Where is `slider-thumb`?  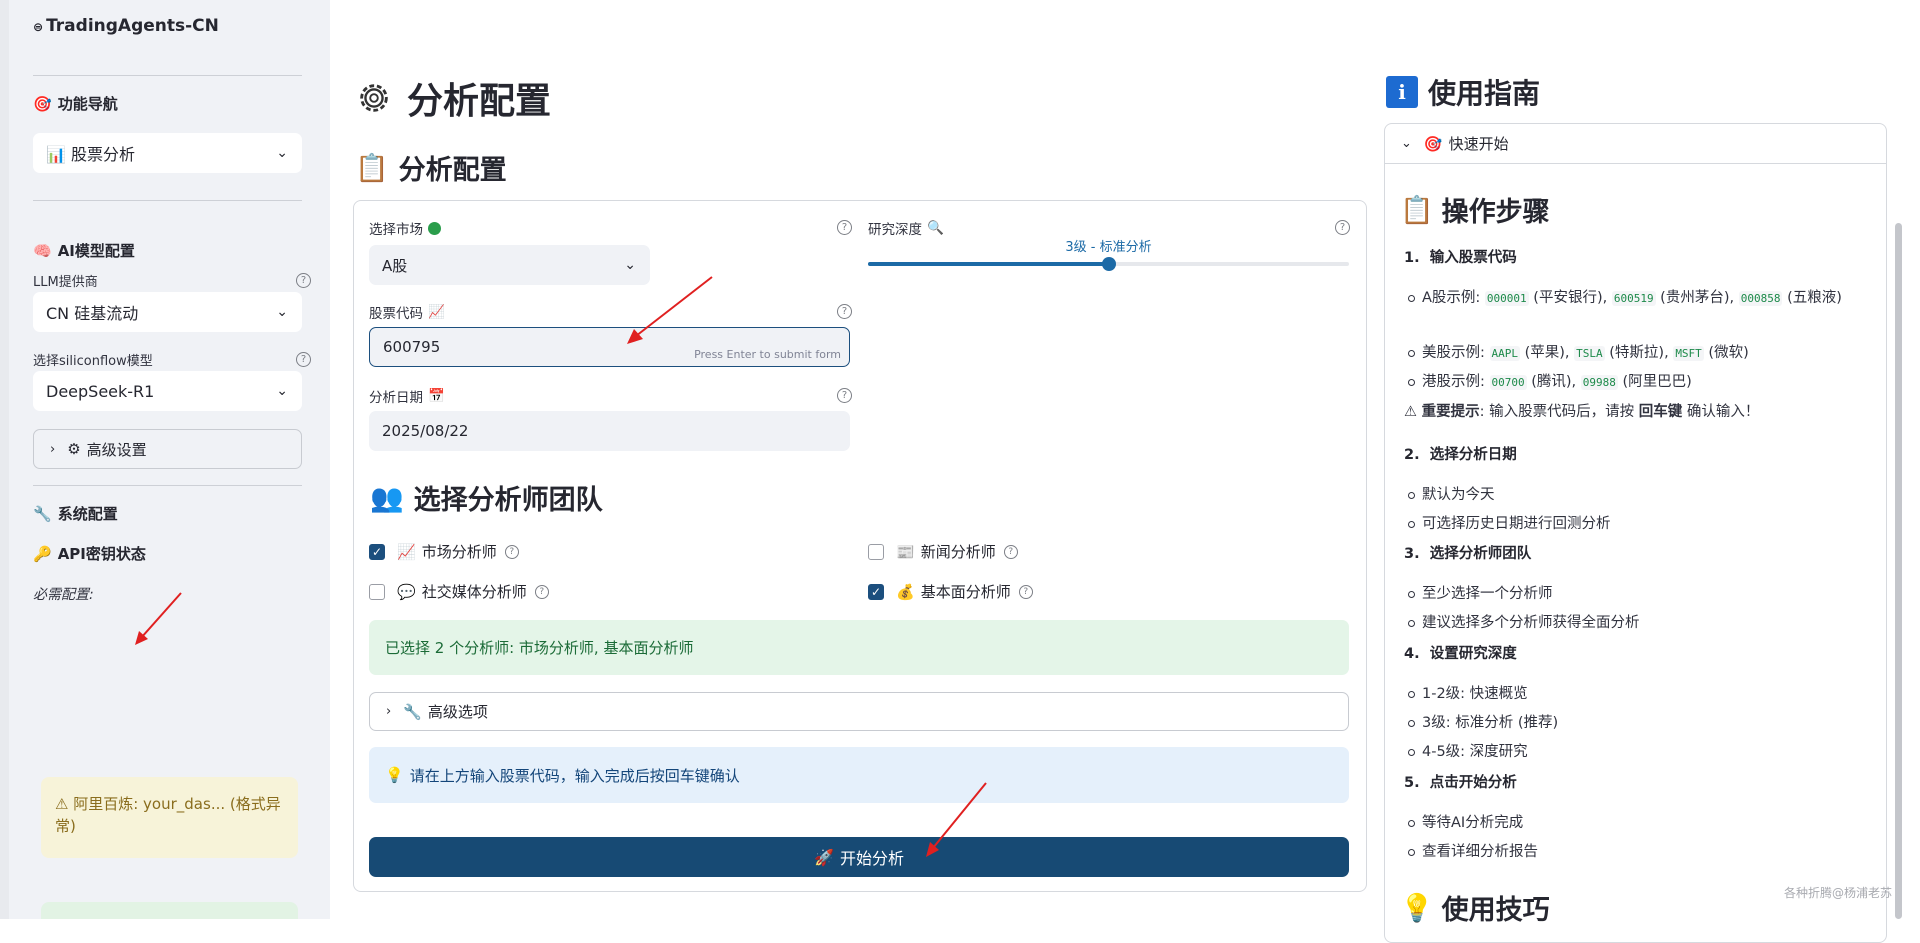 slider-thumb is located at coordinates (1108, 264).